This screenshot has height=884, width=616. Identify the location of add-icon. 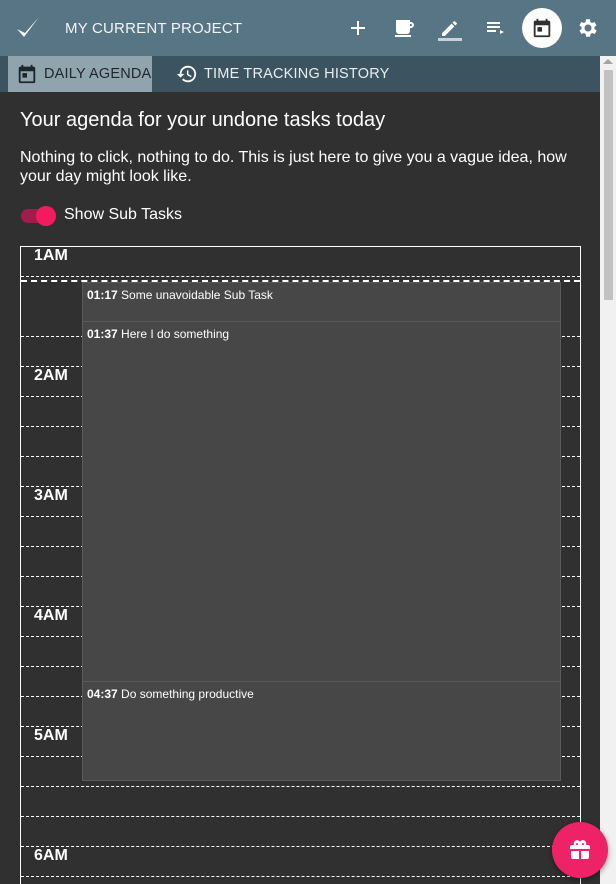
(358, 28).